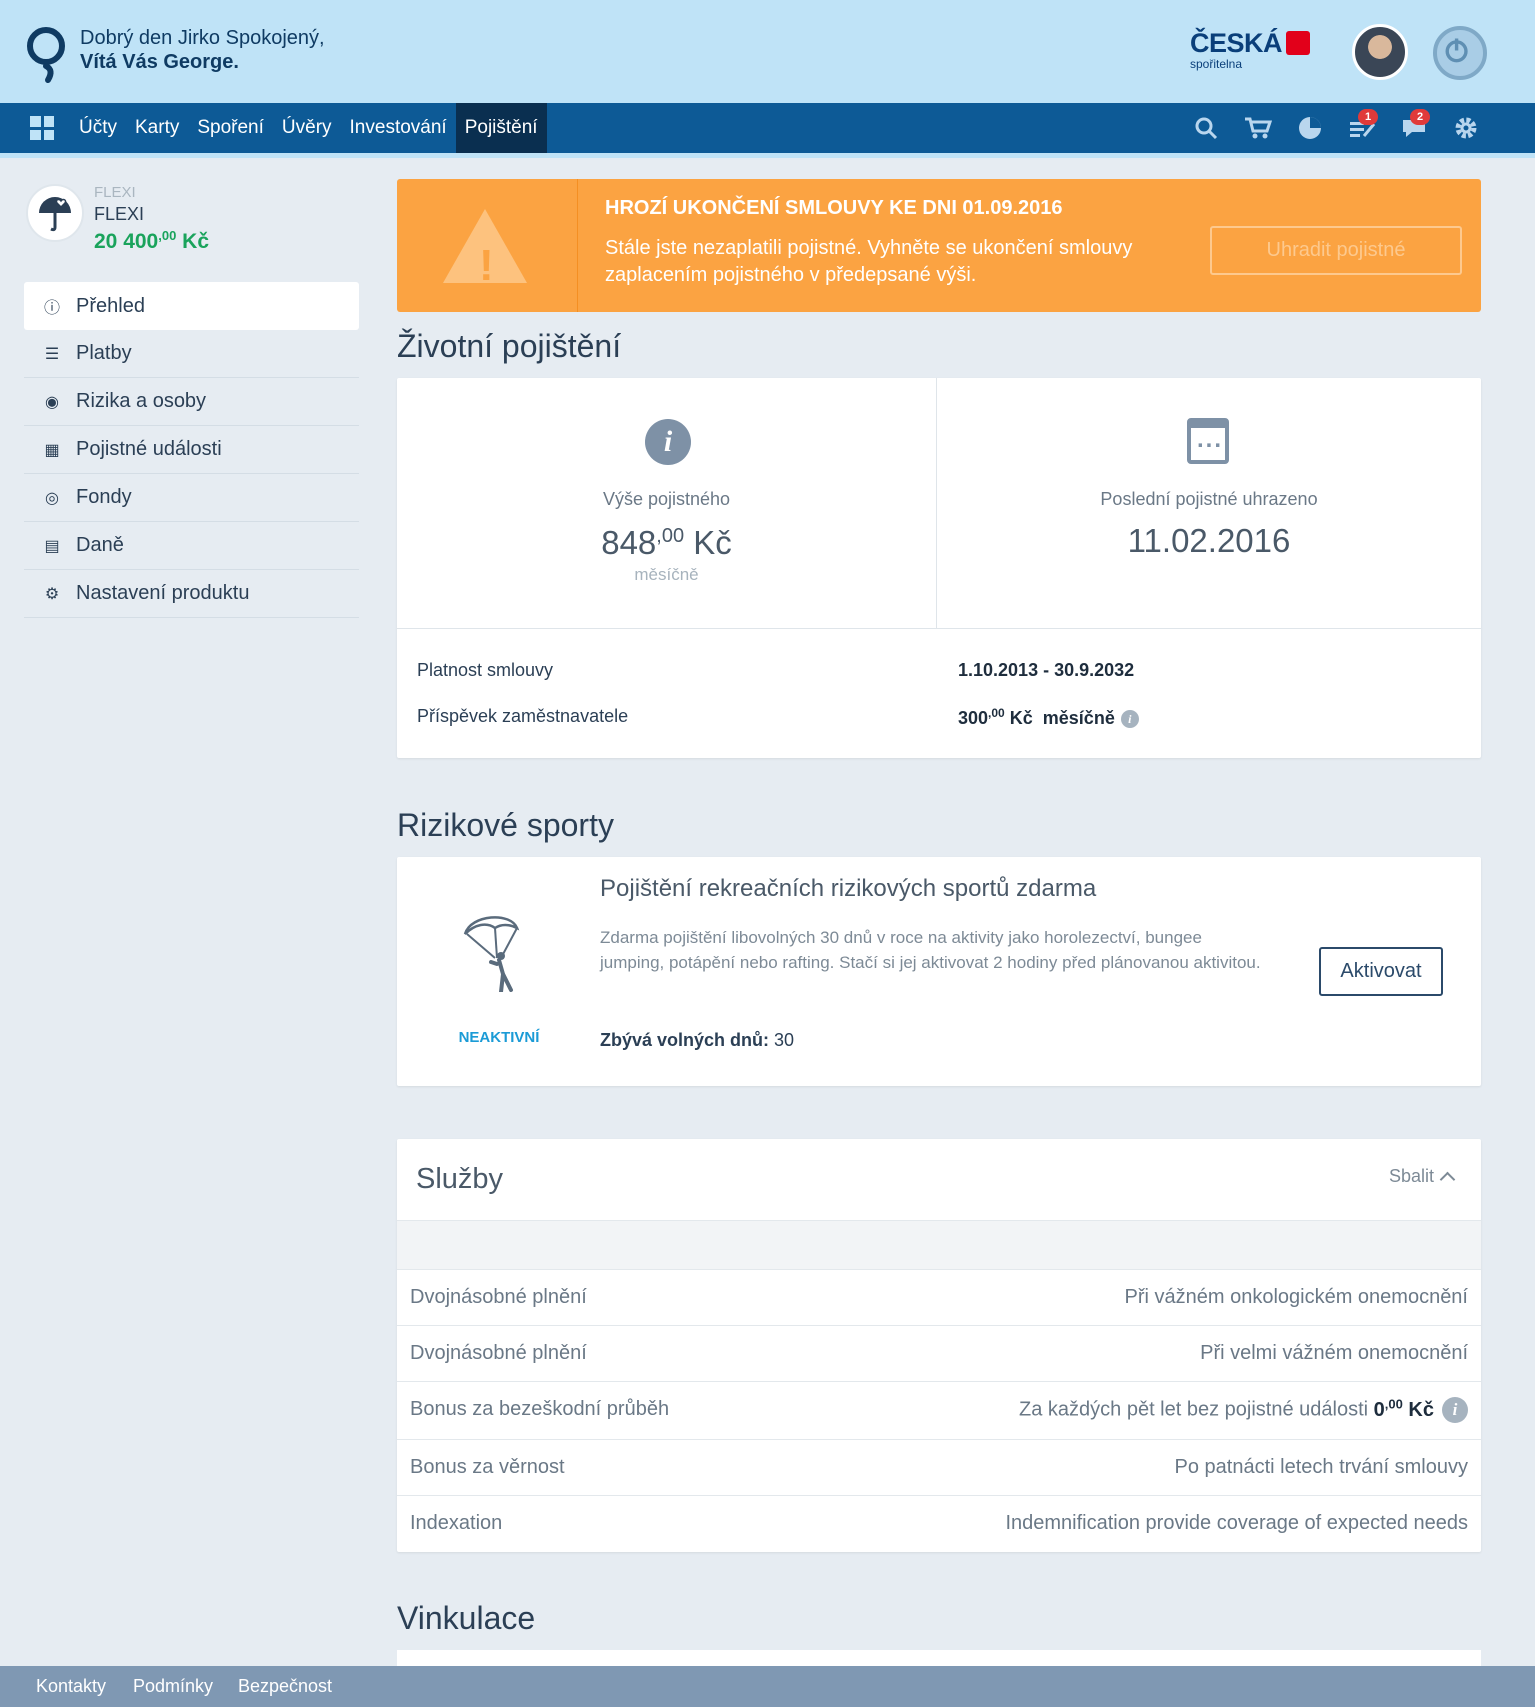 This screenshot has width=1535, height=1707. I want to click on dashboard-grid-icon, so click(42, 128).